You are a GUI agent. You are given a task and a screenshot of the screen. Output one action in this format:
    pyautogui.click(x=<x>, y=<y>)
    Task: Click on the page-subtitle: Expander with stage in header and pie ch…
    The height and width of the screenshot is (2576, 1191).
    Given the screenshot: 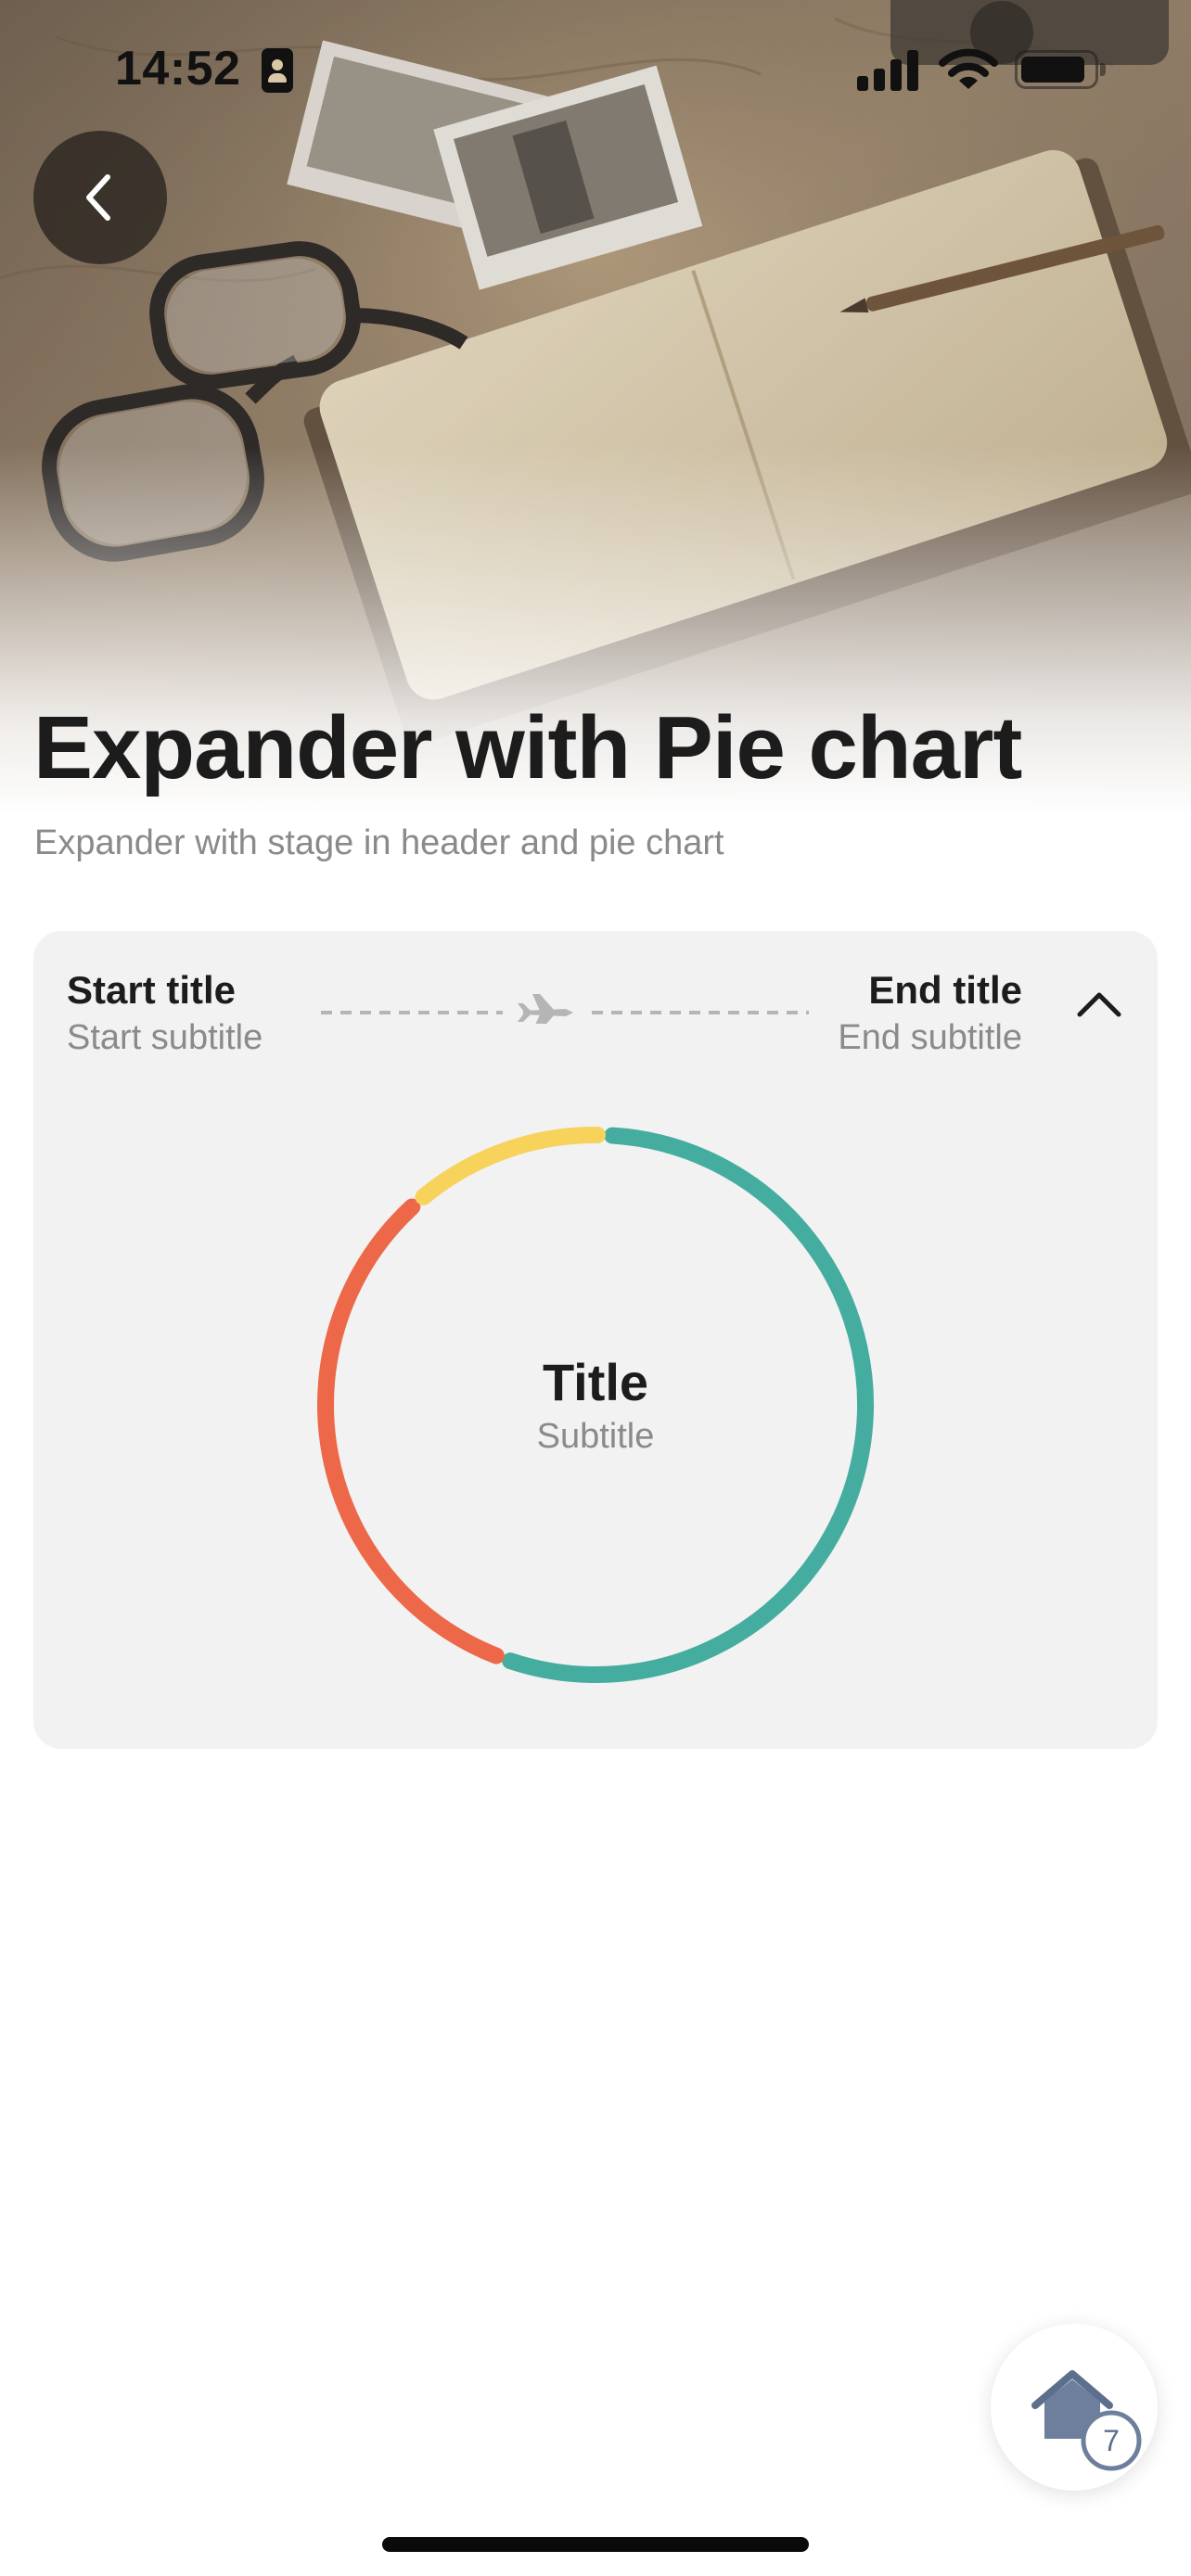 What is the action you would take?
    pyautogui.click(x=379, y=843)
    